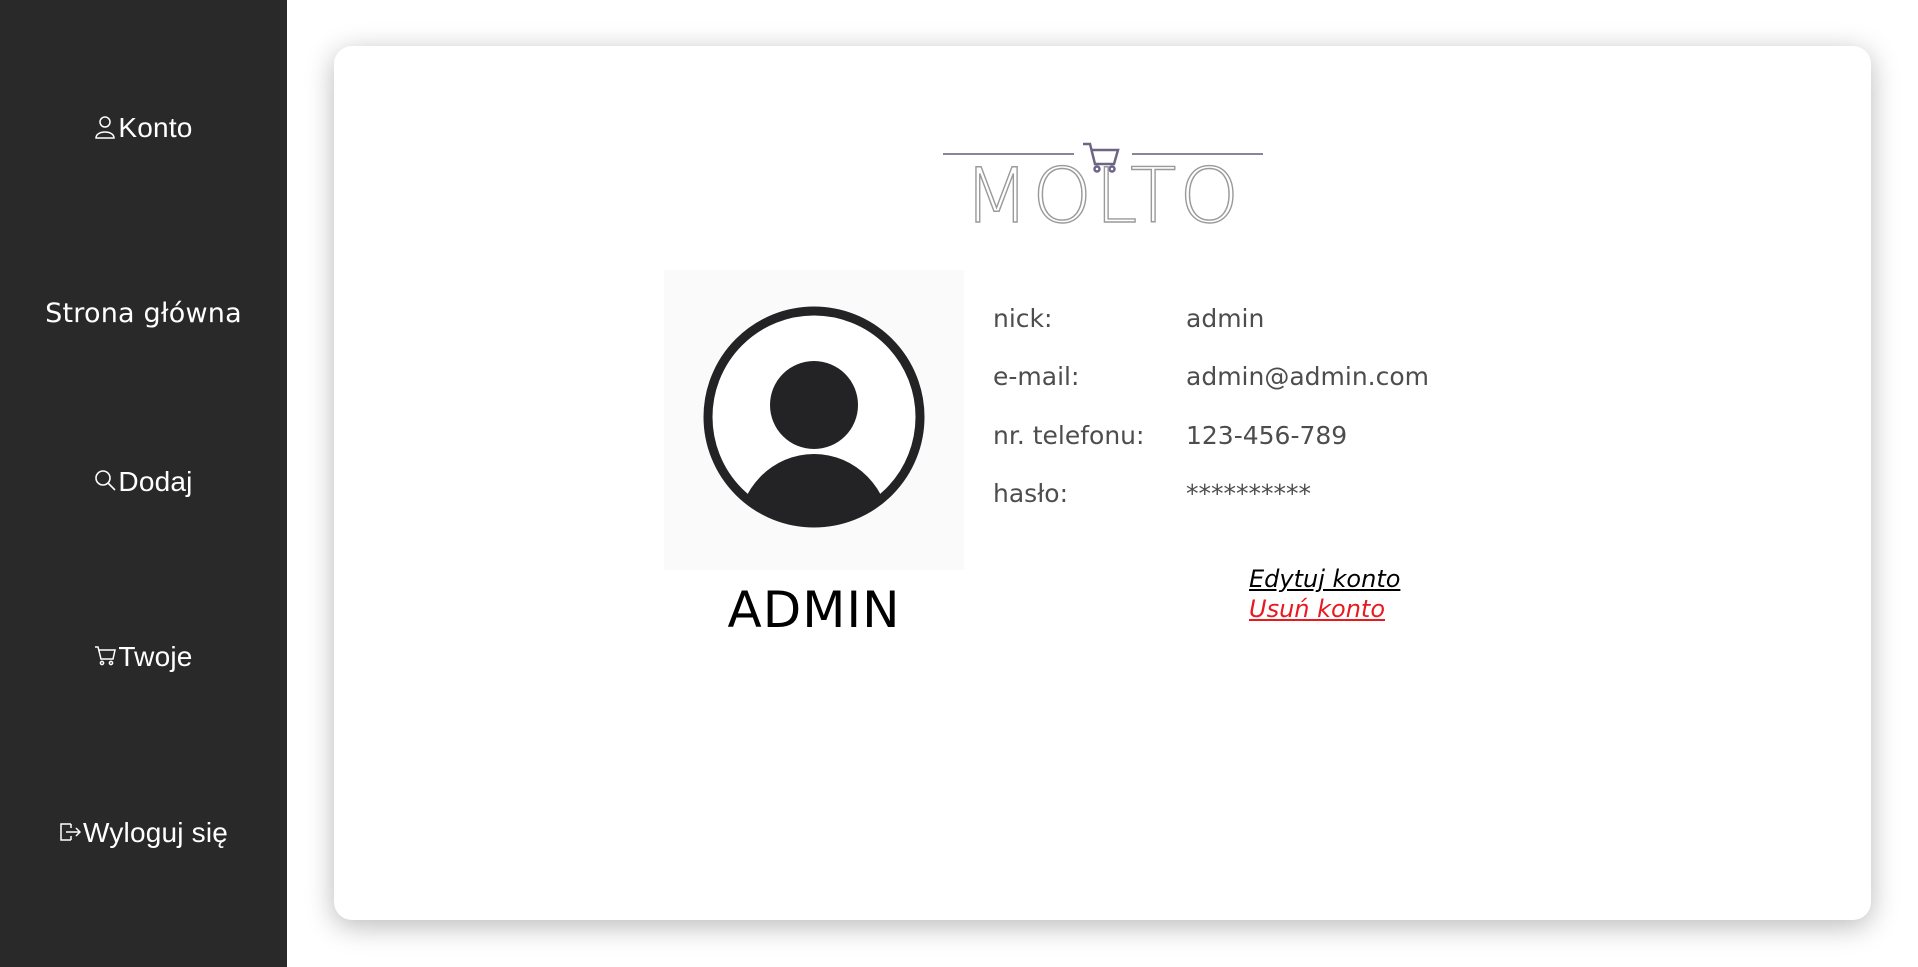 This screenshot has height=967, width=1918. I want to click on sidebar-item-konto: Konto, so click(143, 128).